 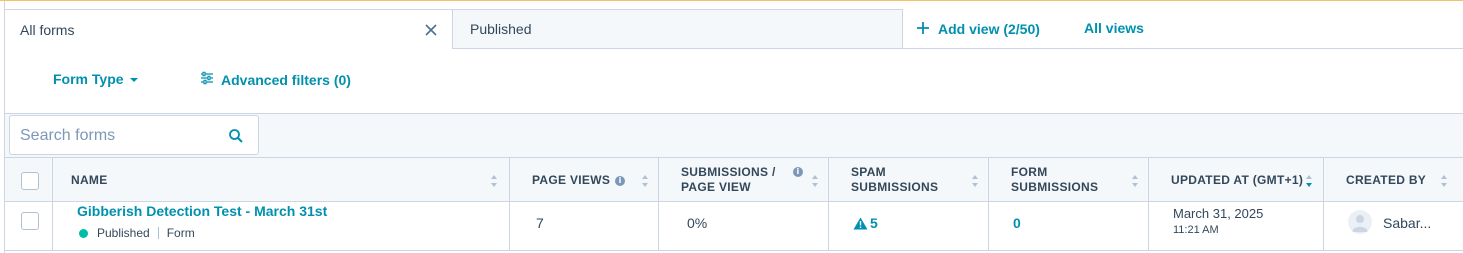 I want to click on search-icon, so click(x=236, y=136).